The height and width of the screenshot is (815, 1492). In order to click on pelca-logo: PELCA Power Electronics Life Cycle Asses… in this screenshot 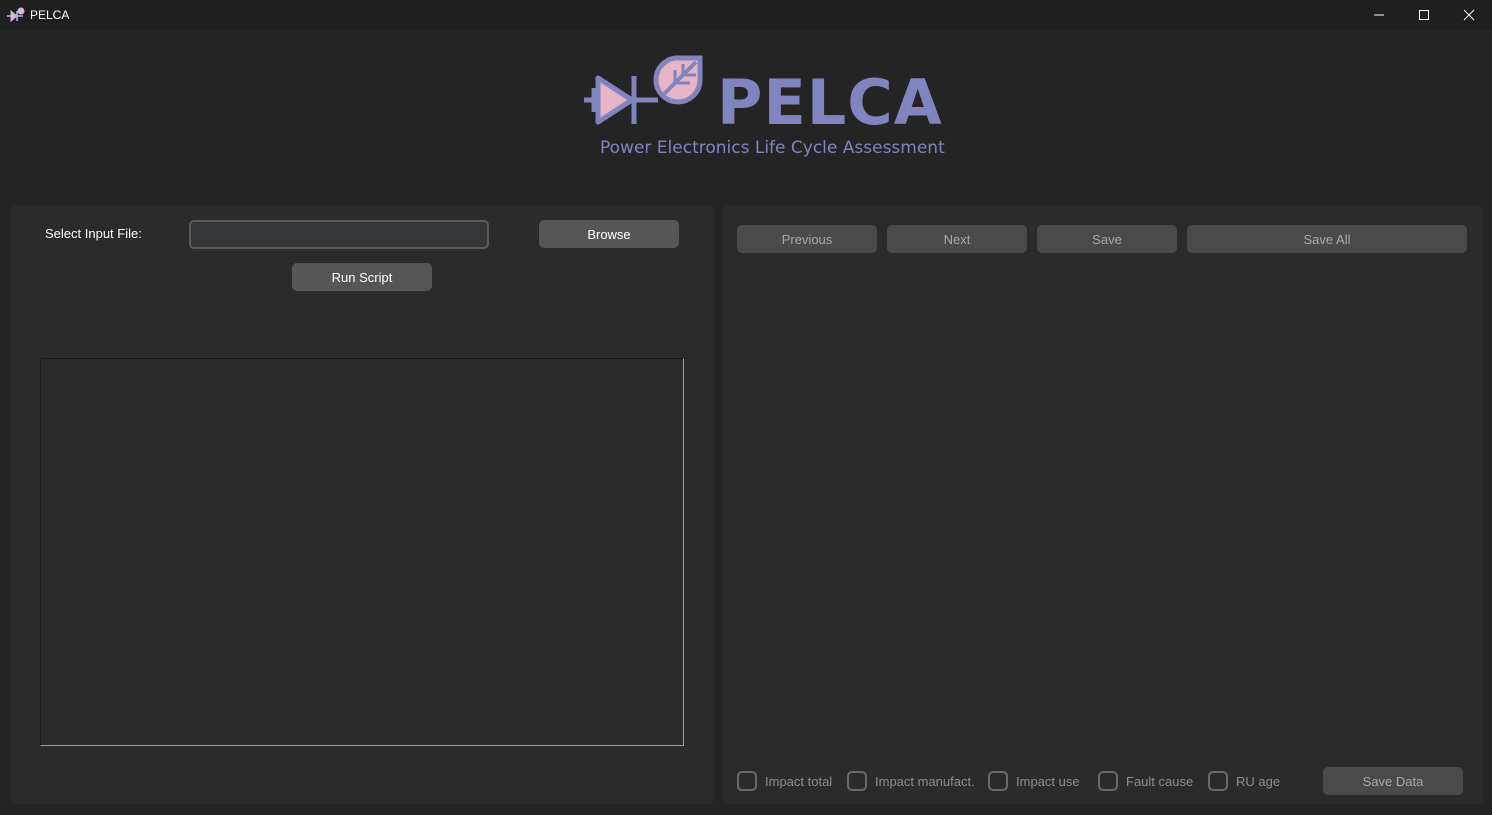, I will do `click(762, 107)`.